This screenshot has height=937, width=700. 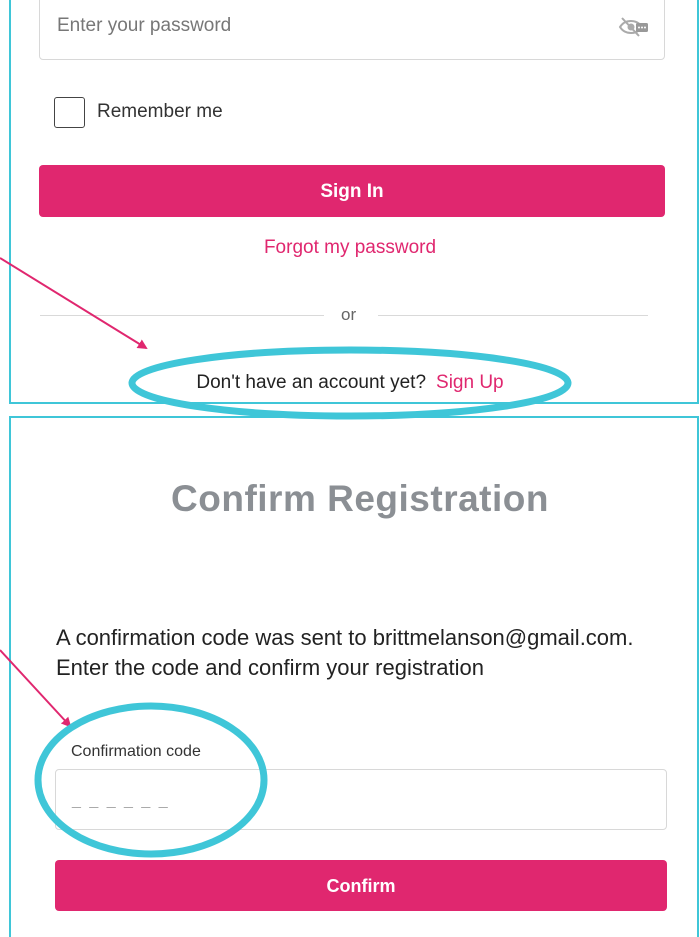 I want to click on remember-me-label: Remember me, so click(x=160, y=111).